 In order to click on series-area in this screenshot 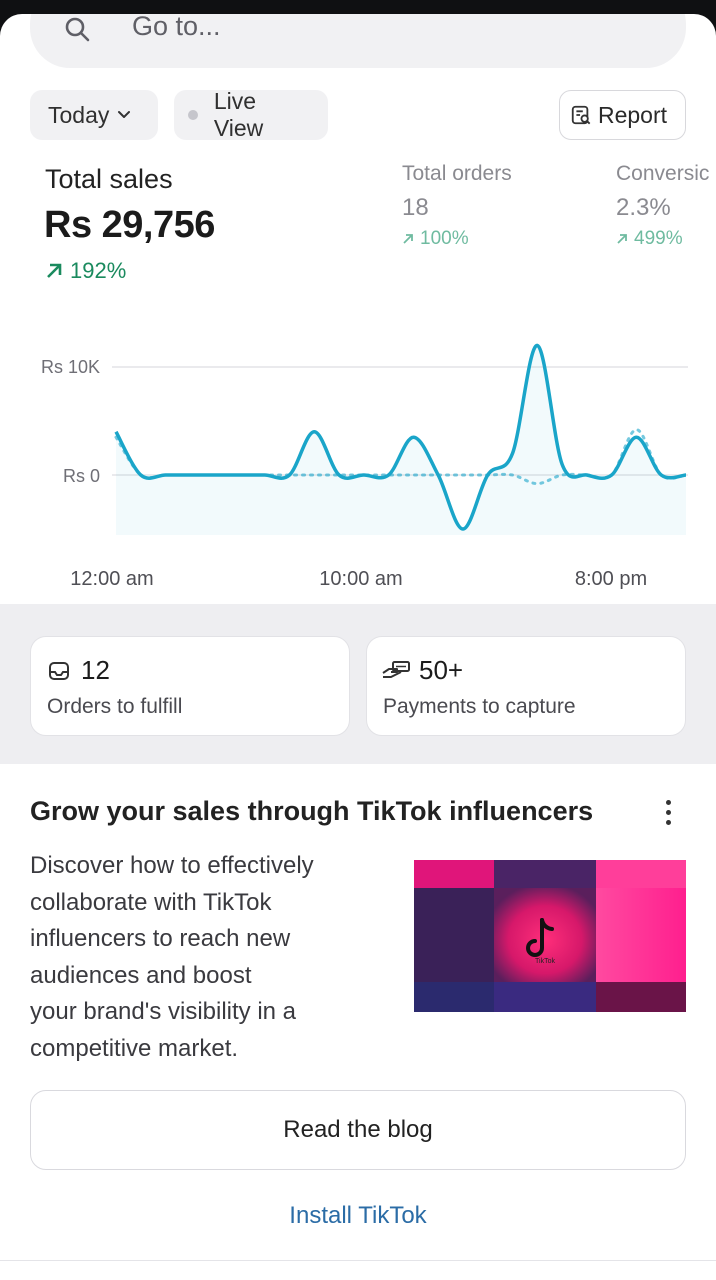, I will do `click(401, 440)`.